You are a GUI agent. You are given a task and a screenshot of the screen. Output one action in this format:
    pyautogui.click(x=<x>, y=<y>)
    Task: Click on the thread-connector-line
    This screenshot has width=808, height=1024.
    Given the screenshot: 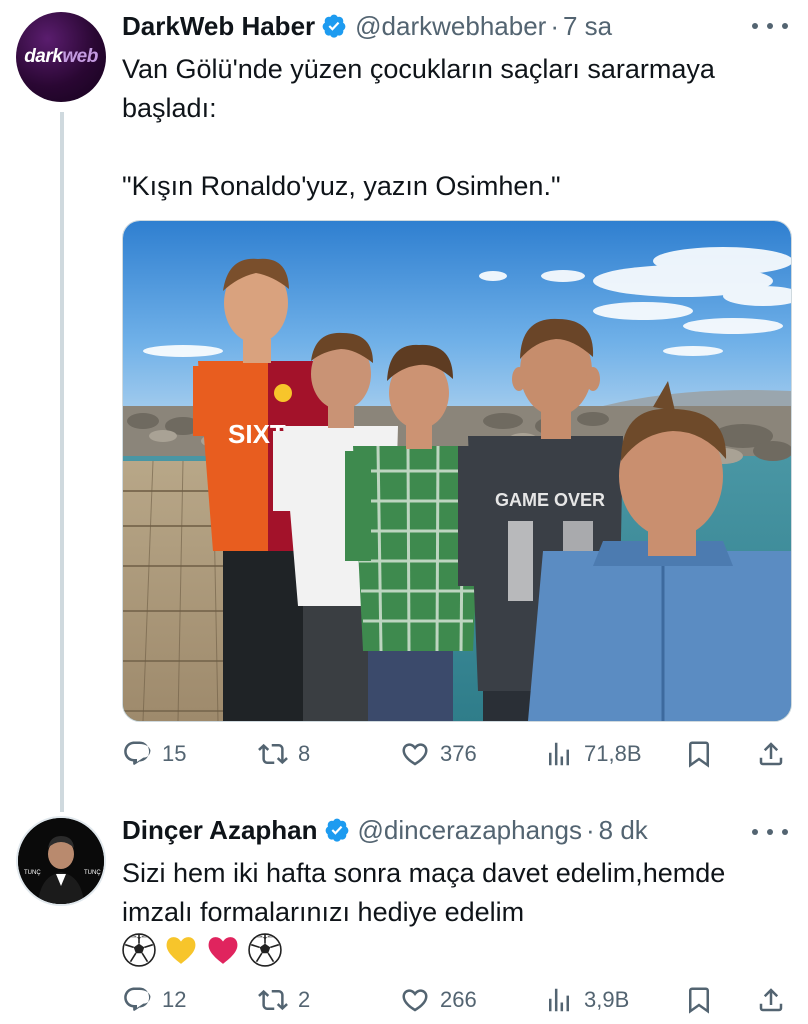 What is the action you would take?
    pyautogui.click(x=62, y=462)
    